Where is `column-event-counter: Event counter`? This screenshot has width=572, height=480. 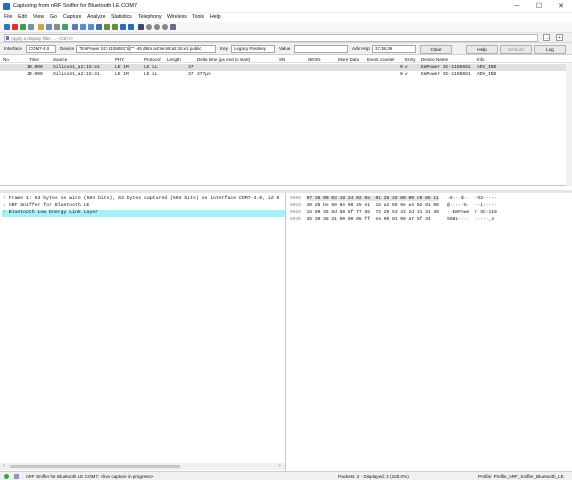
column-event-counter: Event counter is located at coordinates (381, 59).